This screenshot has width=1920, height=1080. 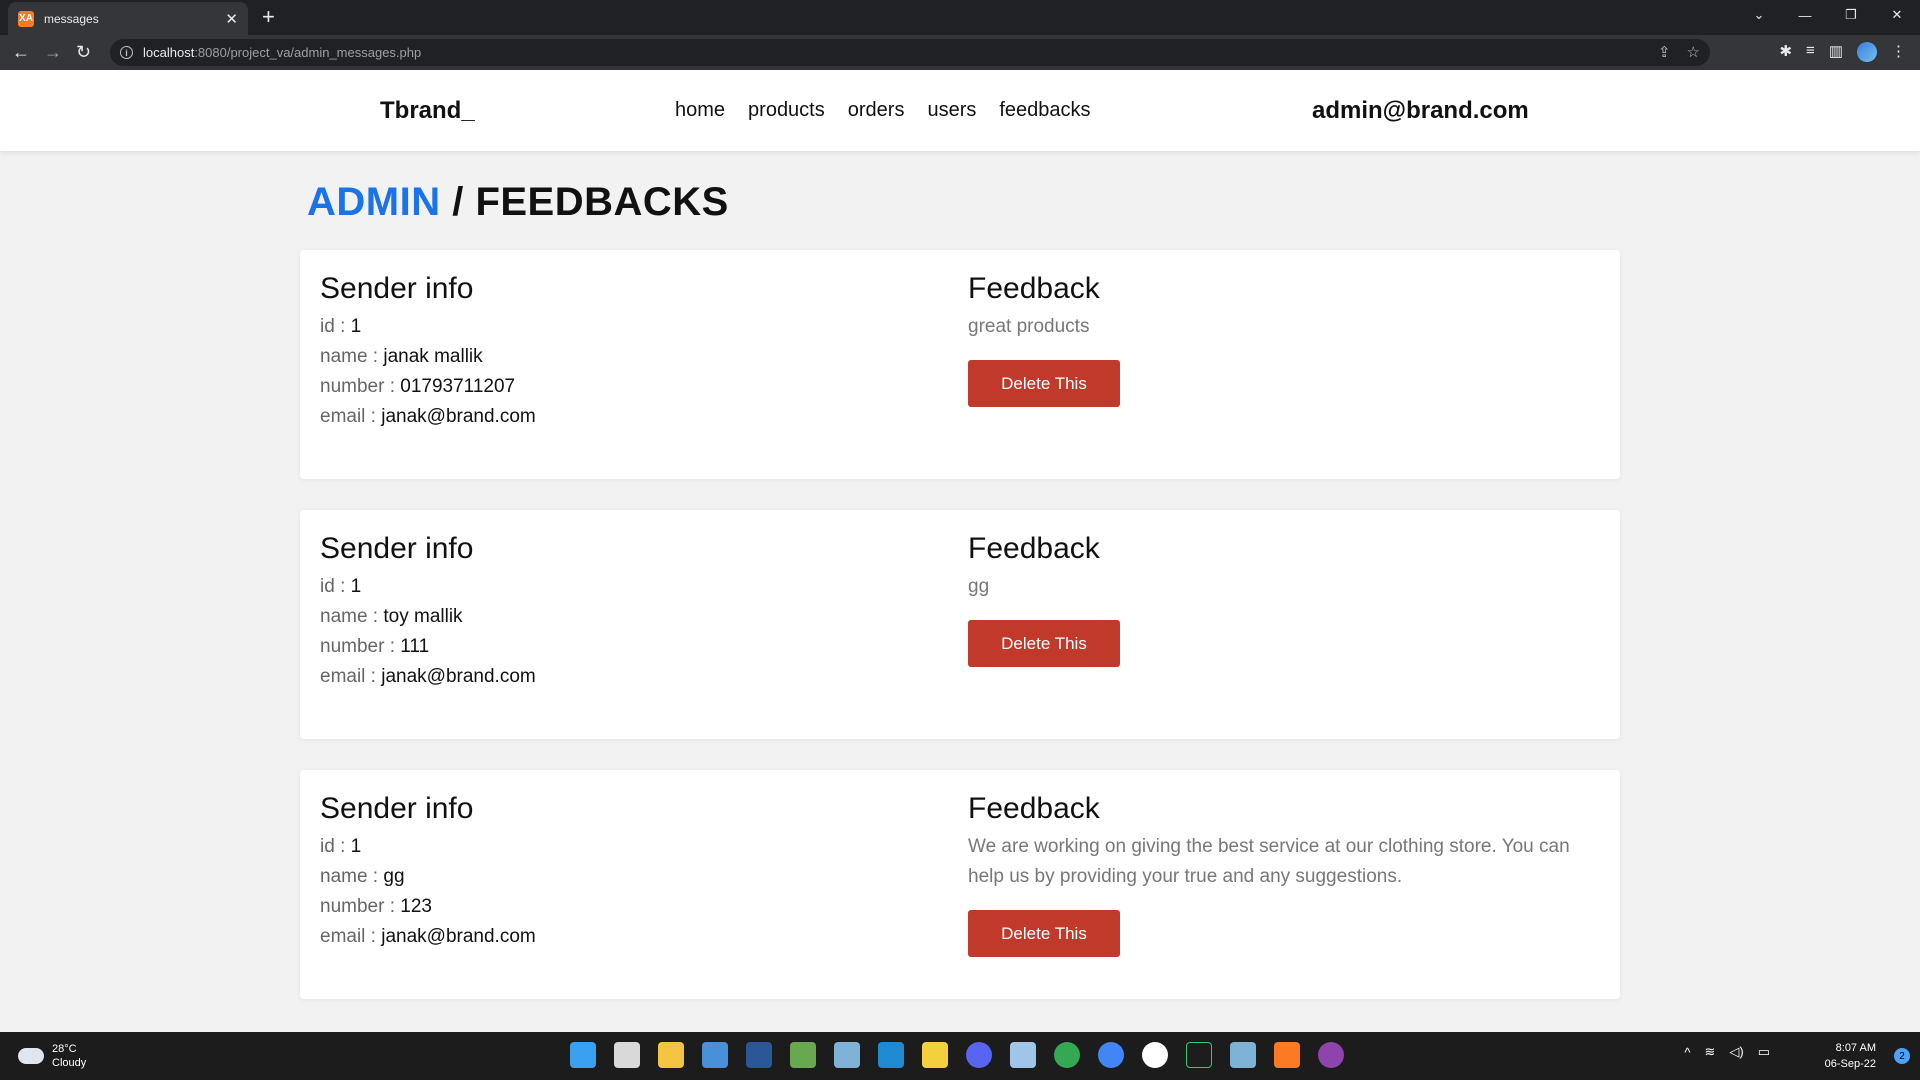 What do you see at coordinates (1785, 52) in the screenshot?
I see `extensions-puzzle-icon: ✱` at bounding box center [1785, 52].